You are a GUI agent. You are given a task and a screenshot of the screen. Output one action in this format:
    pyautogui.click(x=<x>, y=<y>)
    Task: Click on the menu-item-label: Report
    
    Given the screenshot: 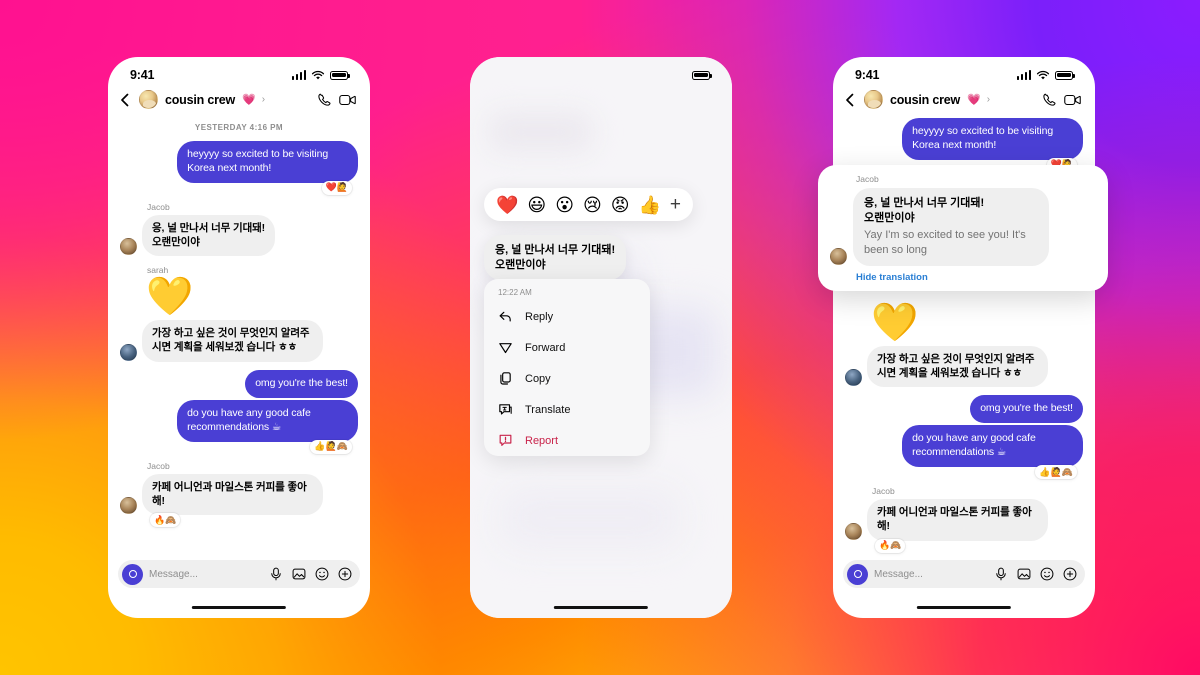 What is the action you would take?
    pyautogui.click(x=542, y=440)
    